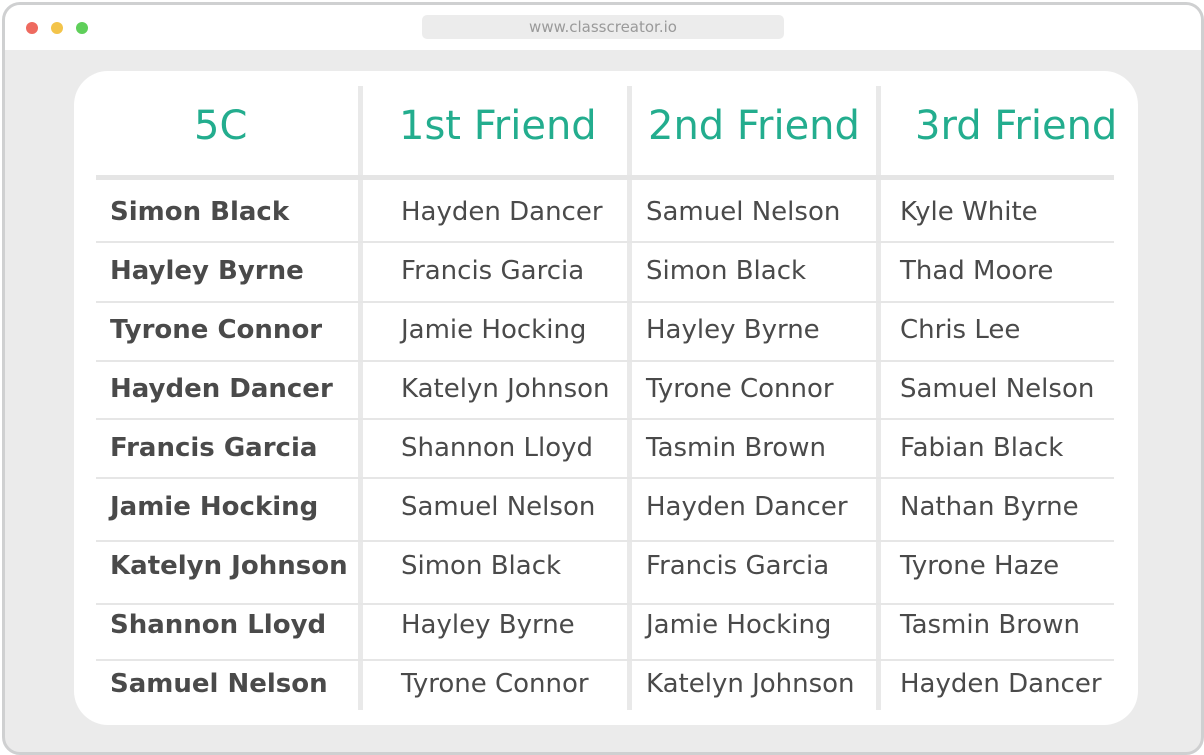 Image resolution: width=1204 pixels, height=755 pixels. What do you see at coordinates (997, 389) in the screenshot?
I see `third-friend: Samuel Nelson` at bounding box center [997, 389].